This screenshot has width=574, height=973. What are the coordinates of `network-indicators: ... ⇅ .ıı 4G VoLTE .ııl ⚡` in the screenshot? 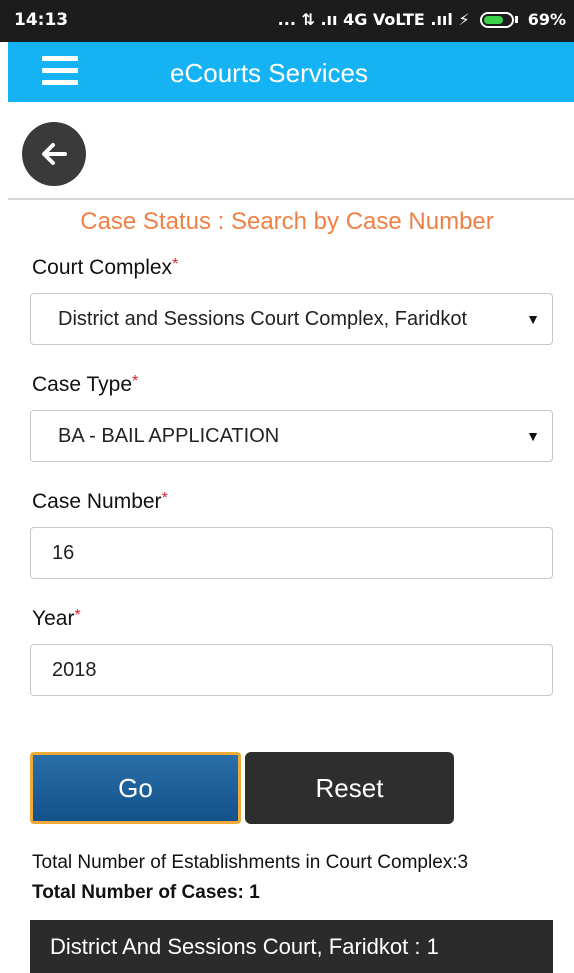 It's located at (373, 19).